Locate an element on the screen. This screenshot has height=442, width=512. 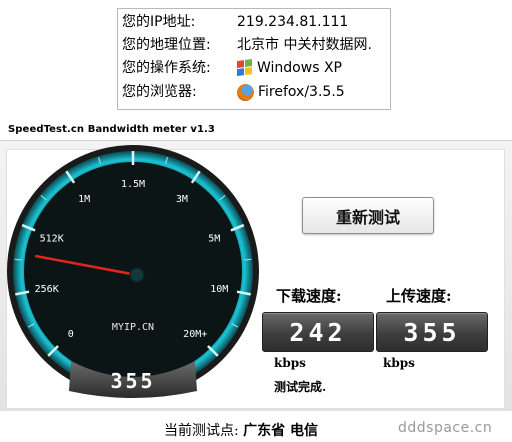
test-node-label: 当前测试点: is located at coordinates (201, 431).